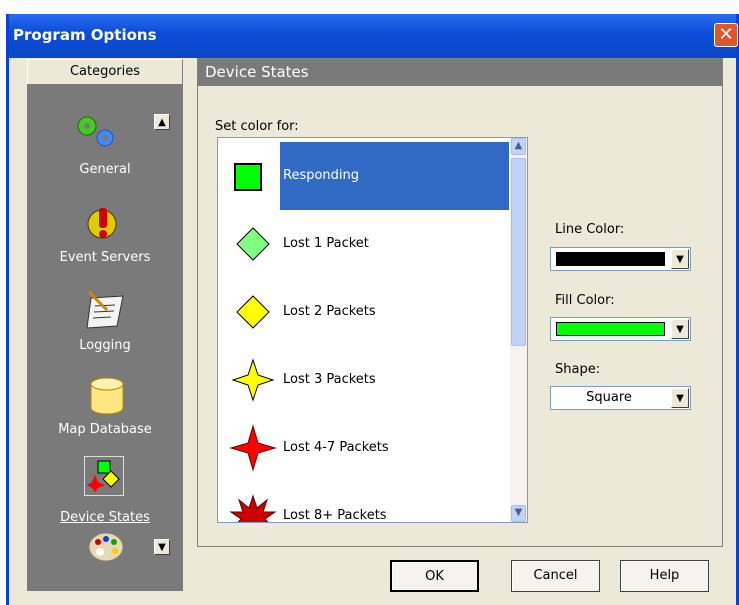 This screenshot has height=605, width=739. I want to click on categories-header: Categories, so click(105, 72).